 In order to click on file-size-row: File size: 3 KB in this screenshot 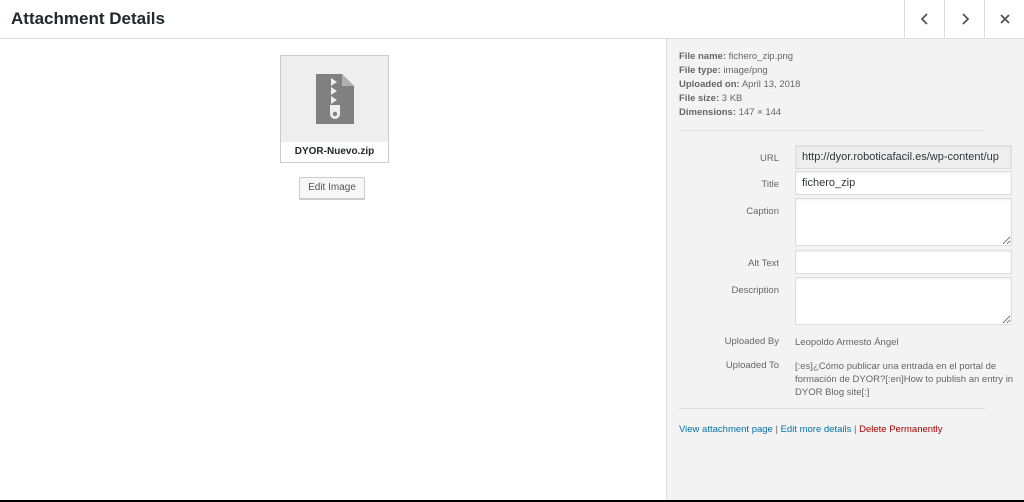, I will do `click(711, 98)`.